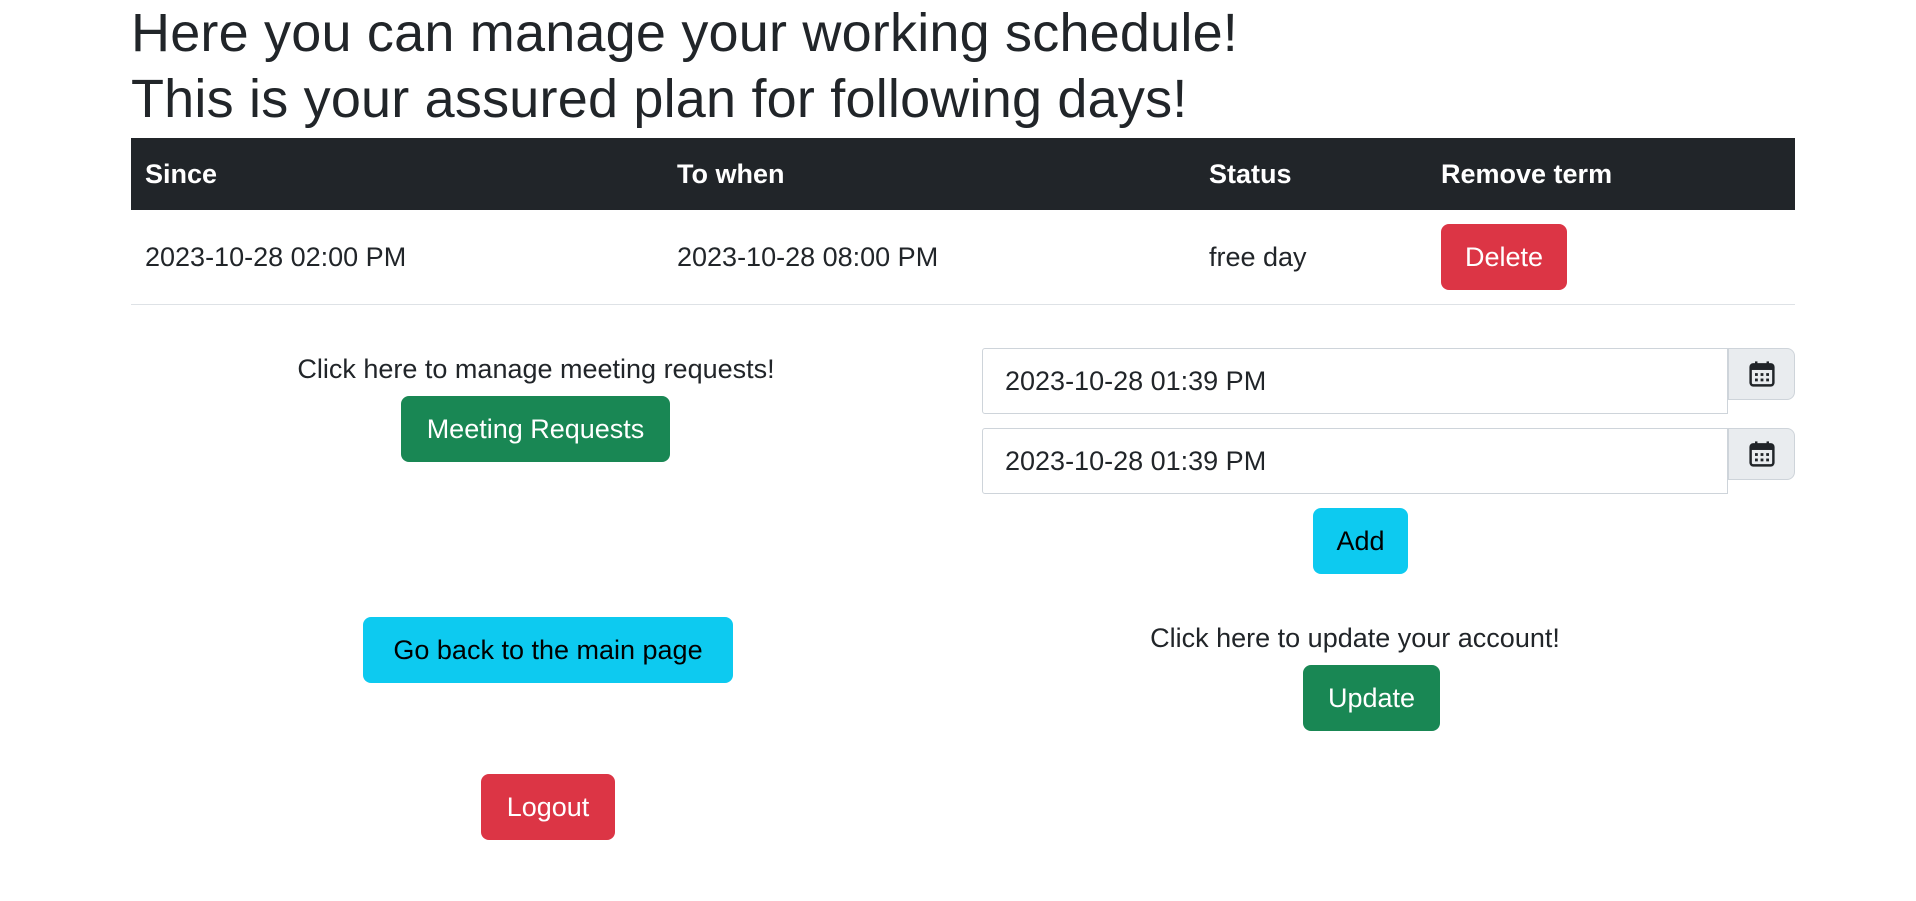 The width and height of the screenshot is (1916, 901). What do you see at coordinates (1311, 174) in the screenshot?
I see `column-header-status: Status` at bounding box center [1311, 174].